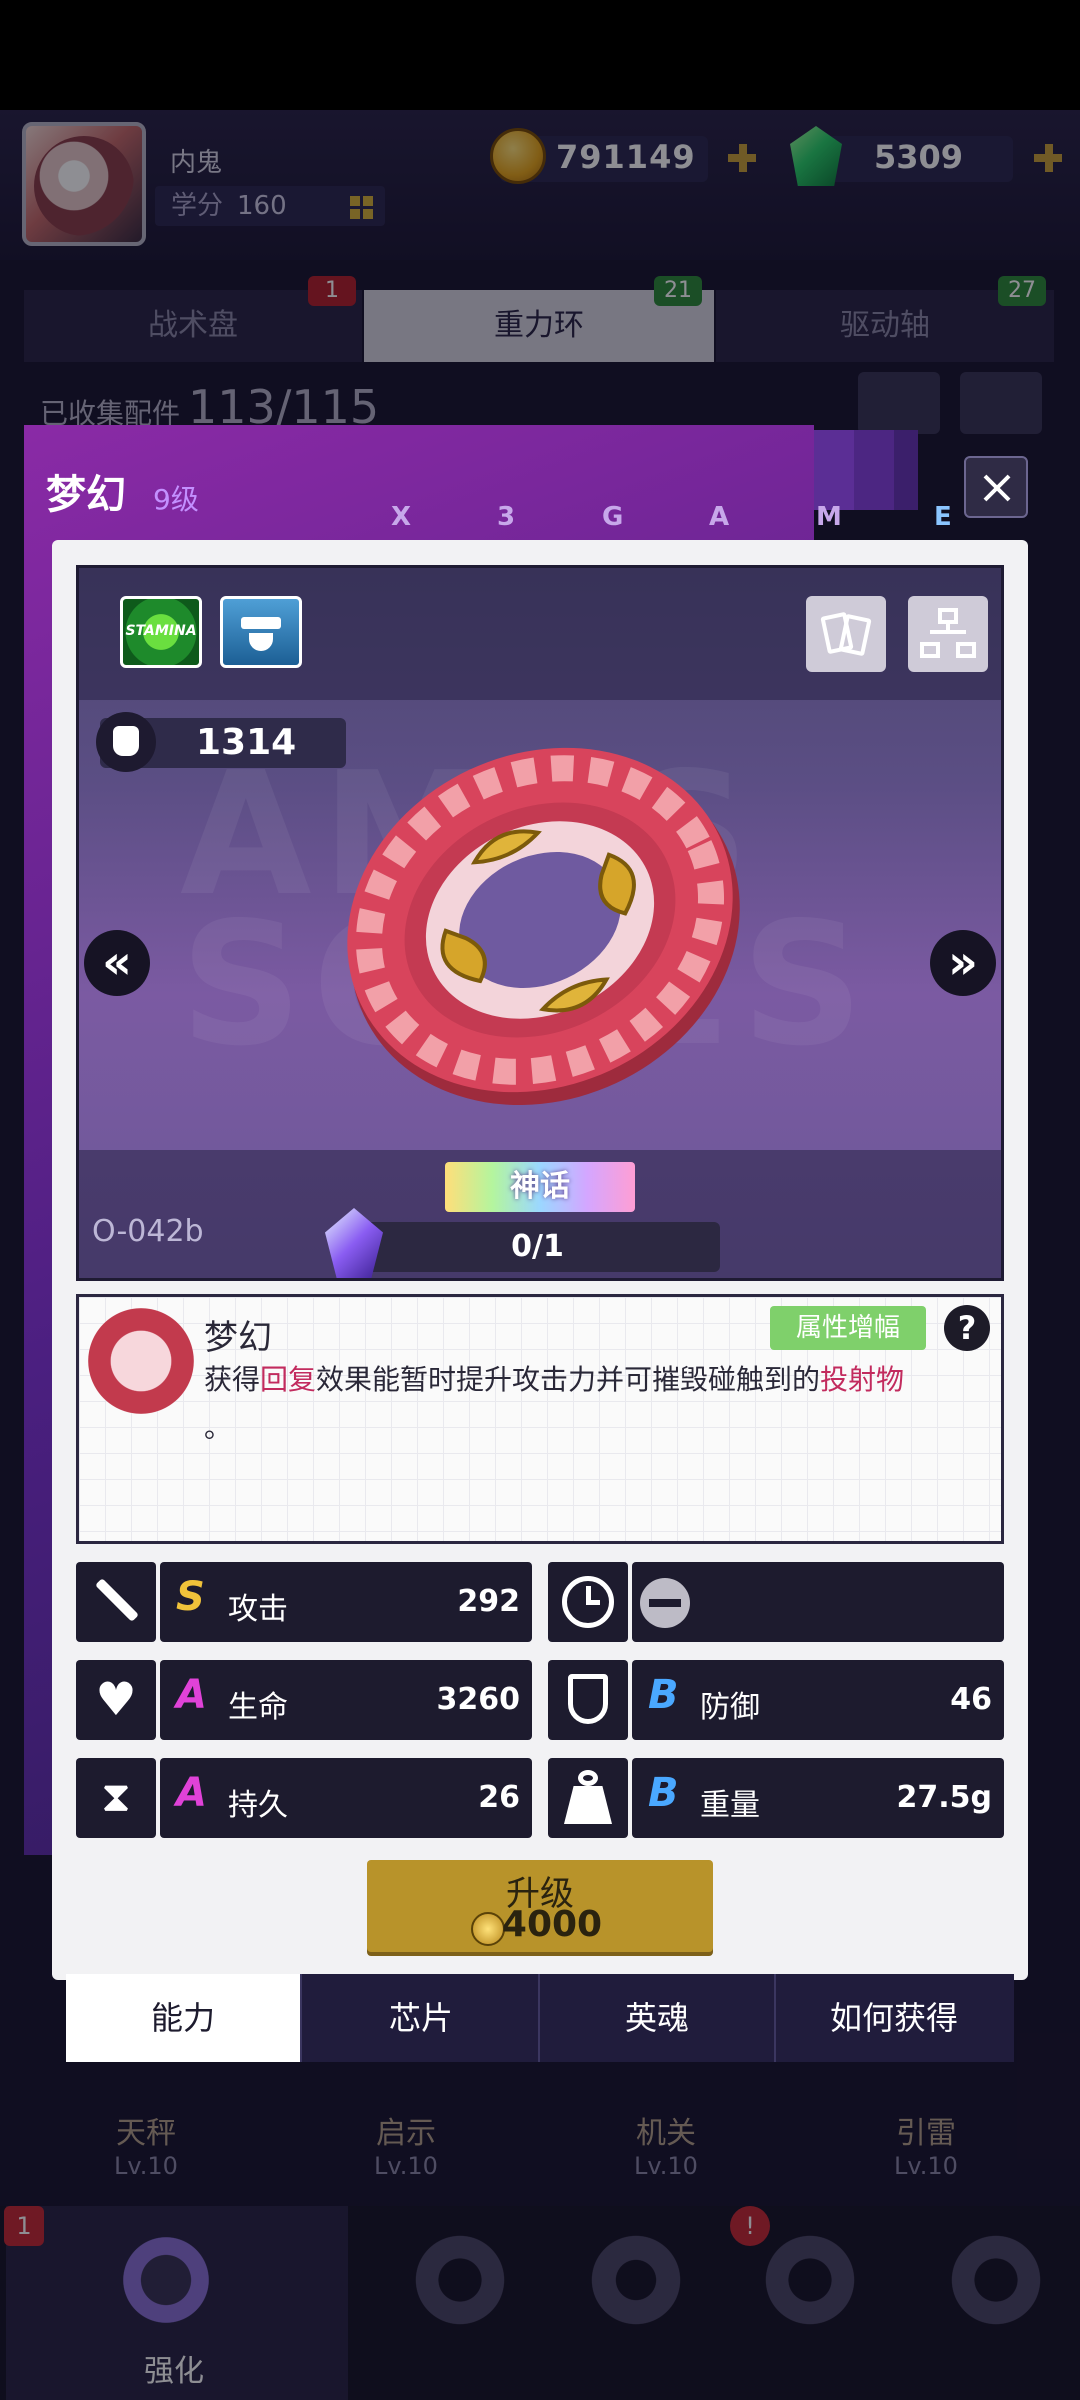  Describe the element at coordinates (141, 1361) in the screenshot. I see `ability-icon` at that location.